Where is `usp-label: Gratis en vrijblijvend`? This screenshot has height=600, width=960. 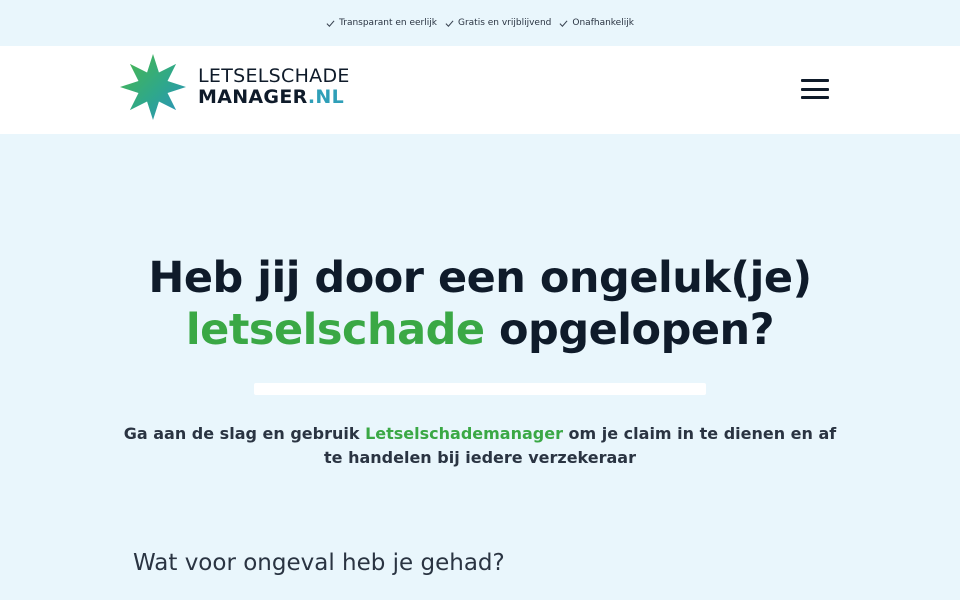
usp-label: Gratis en vrijblijvend is located at coordinates (504, 23).